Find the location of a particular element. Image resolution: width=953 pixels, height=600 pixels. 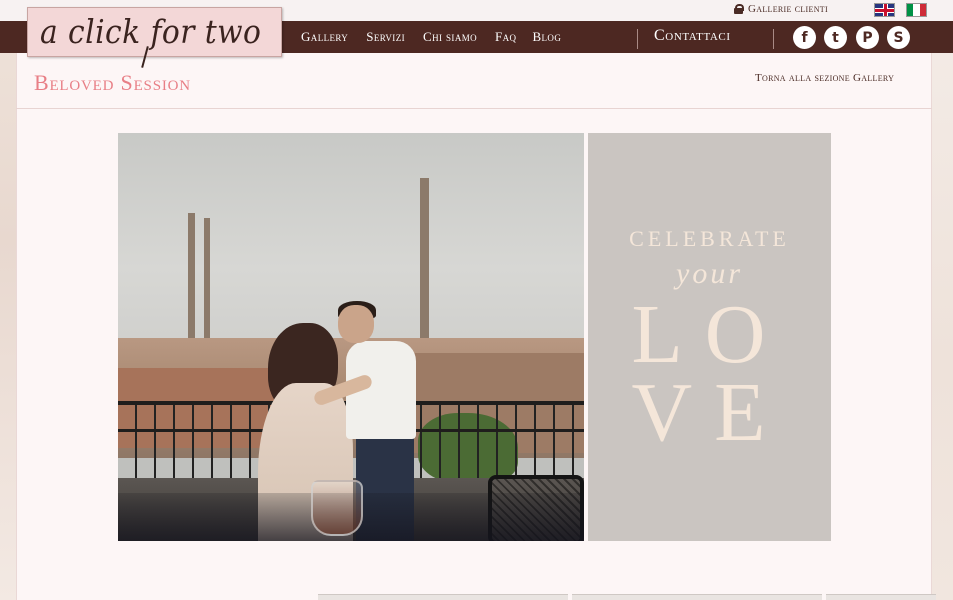

card-line-lo: LO is located at coordinates (709, 334).